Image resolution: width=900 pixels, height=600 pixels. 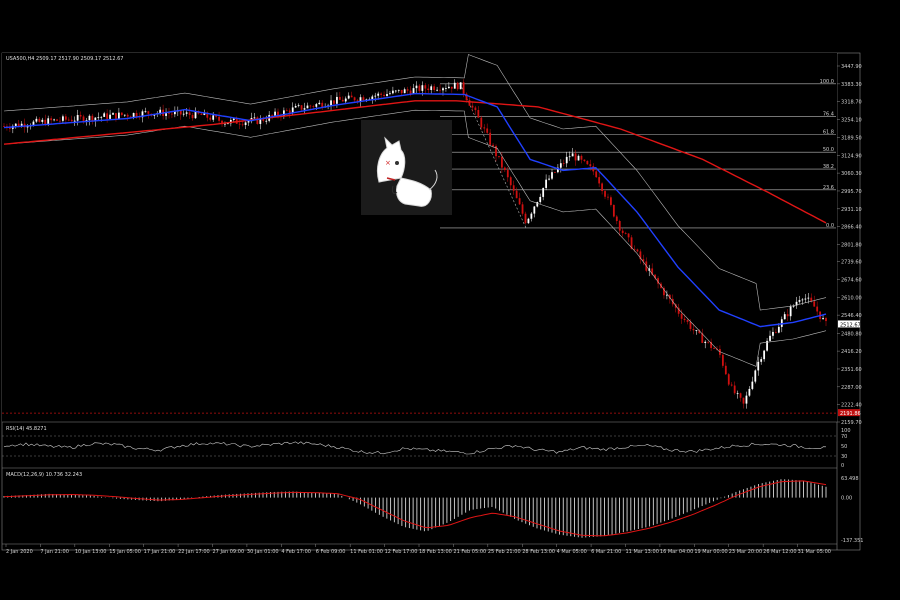 I want to click on time-tick-label: 18 Feb 13:00, so click(x=435, y=552).